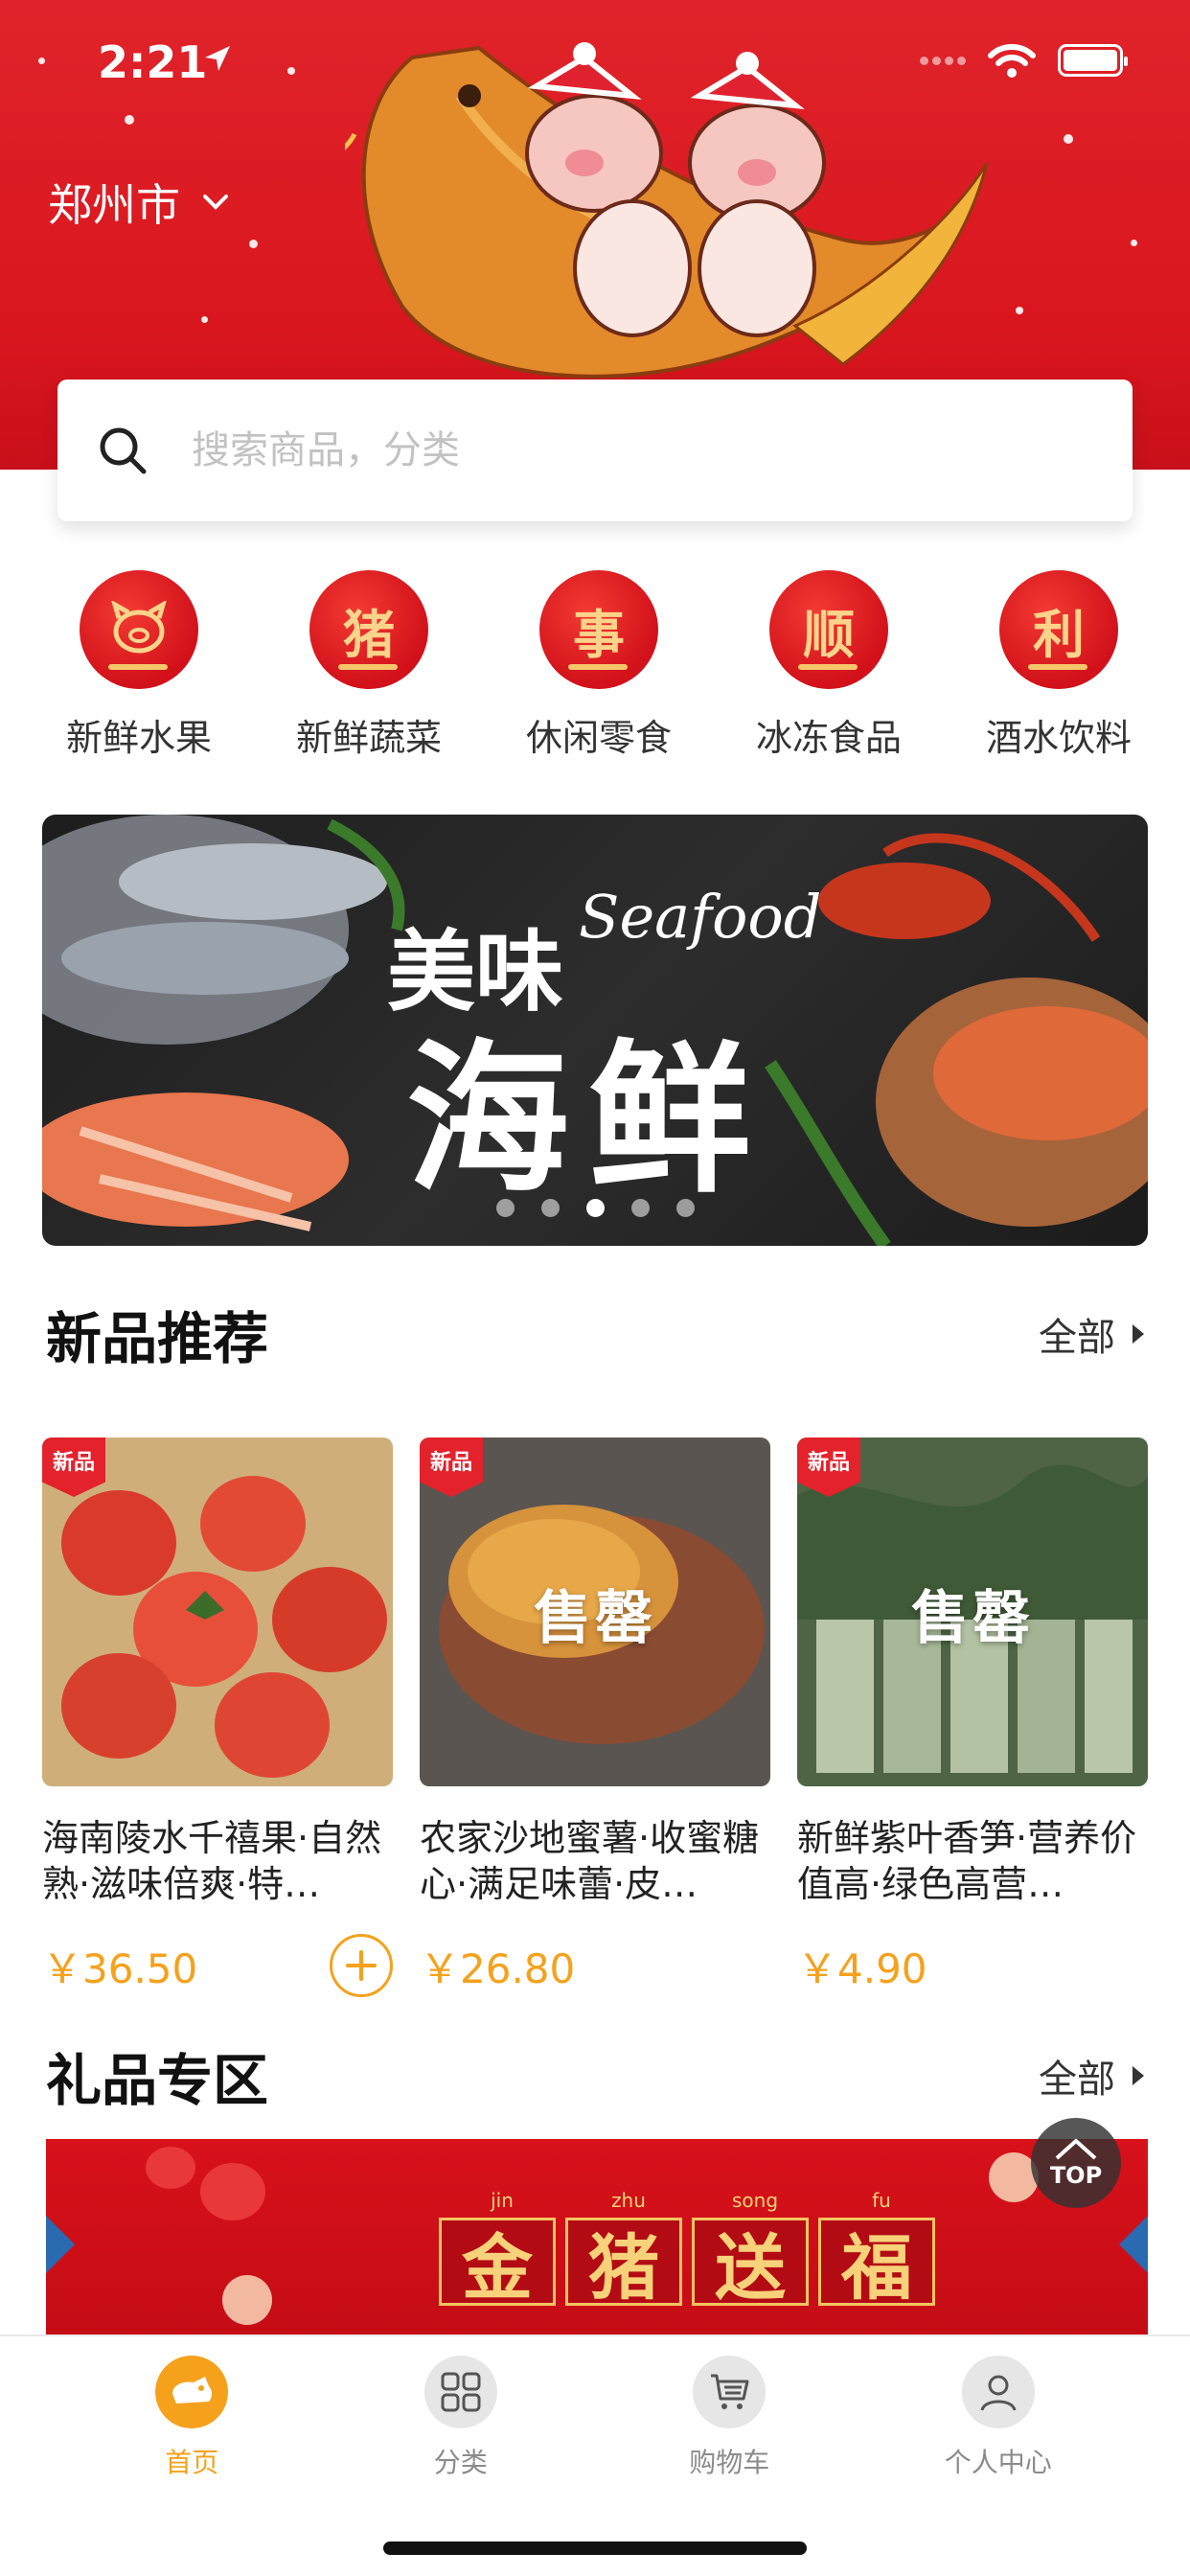 This screenshot has width=1190, height=2576. What do you see at coordinates (498, 1968) in the screenshot?
I see `product-price: ￥26.80` at bounding box center [498, 1968].